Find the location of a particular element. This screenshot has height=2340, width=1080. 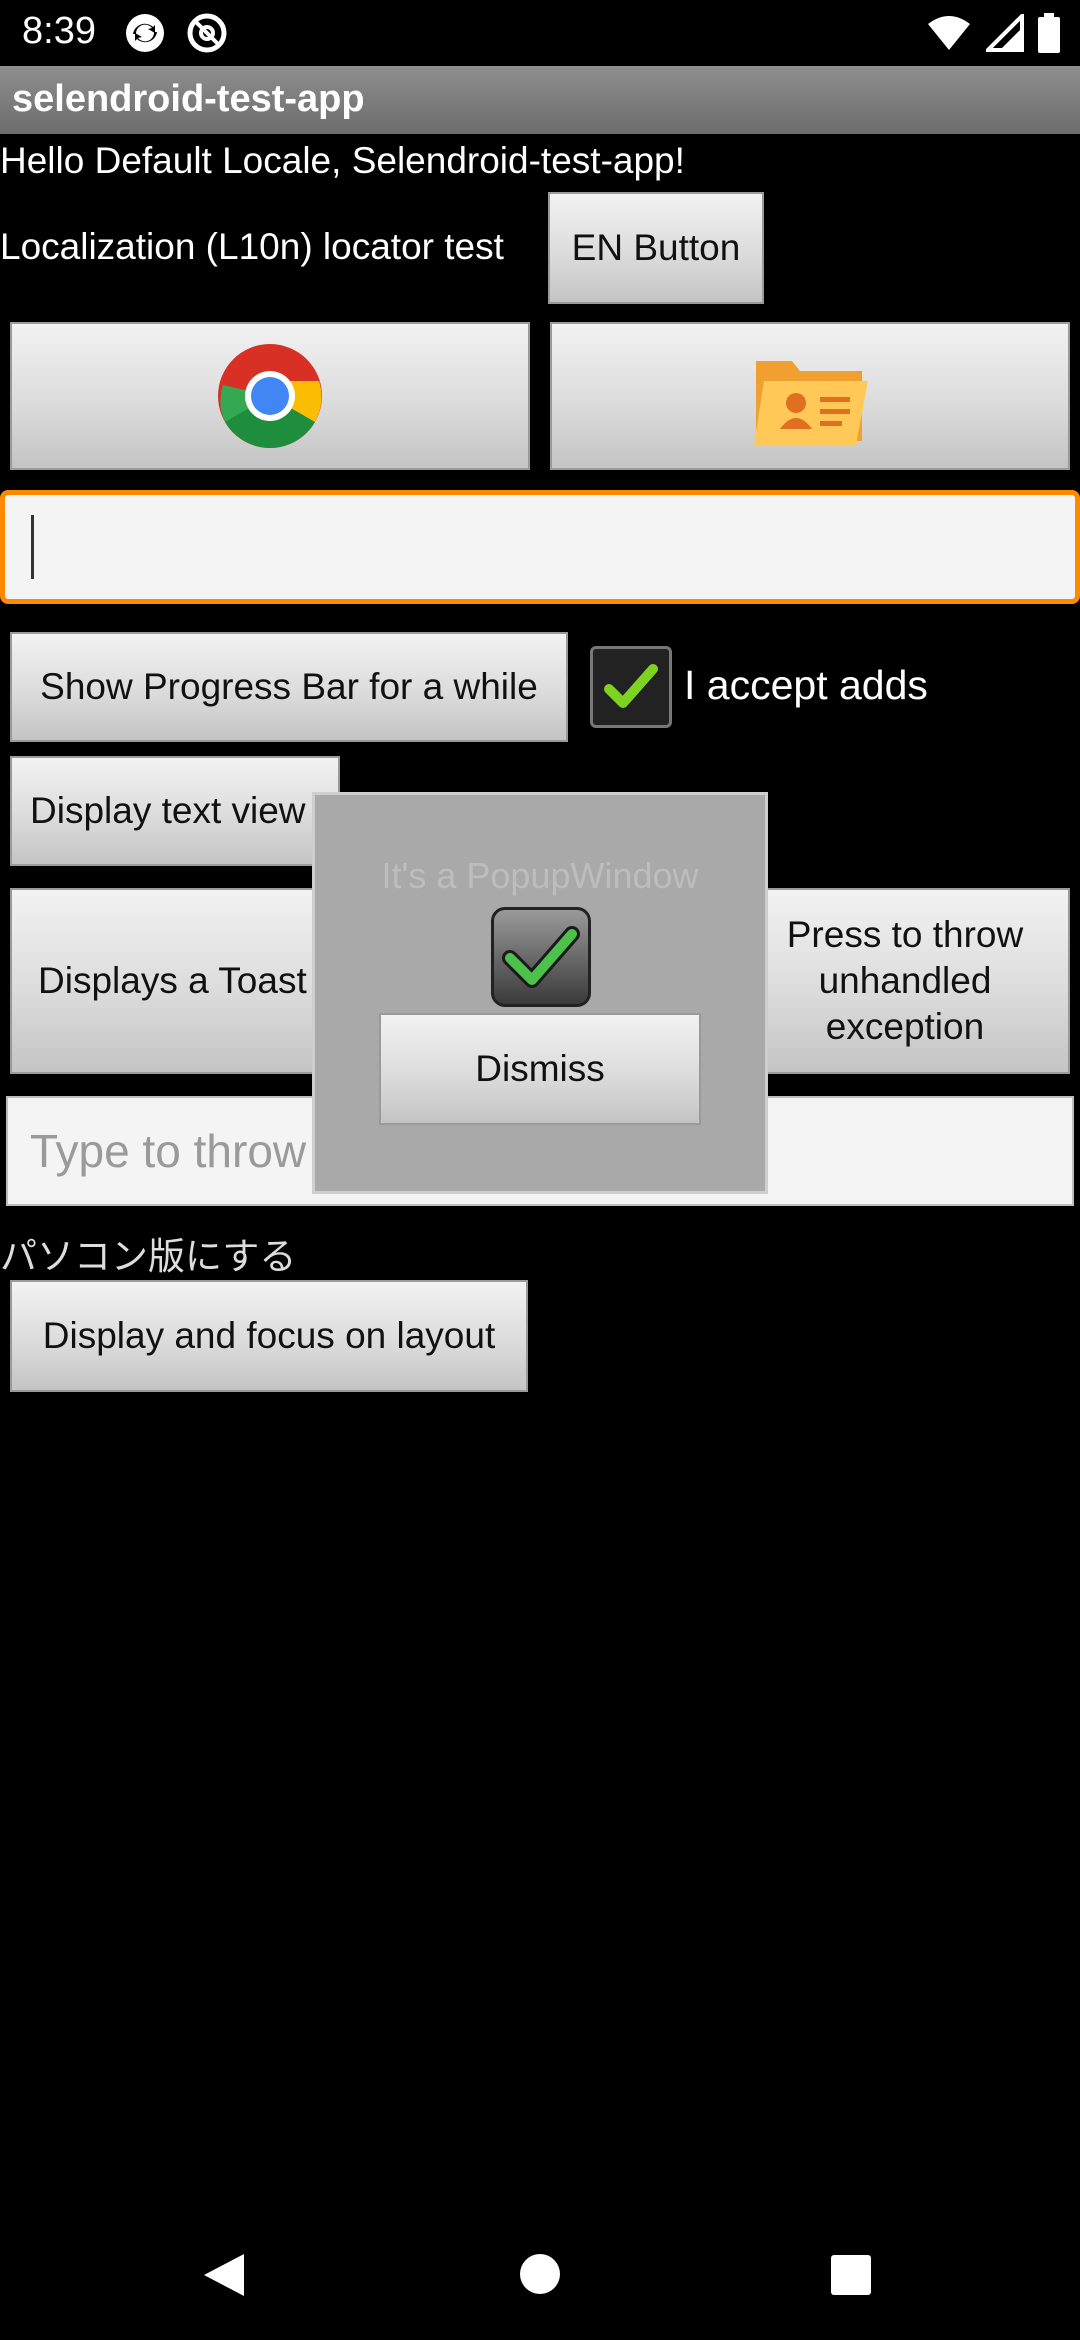

chrome-button is located at coordinates (270, 396).